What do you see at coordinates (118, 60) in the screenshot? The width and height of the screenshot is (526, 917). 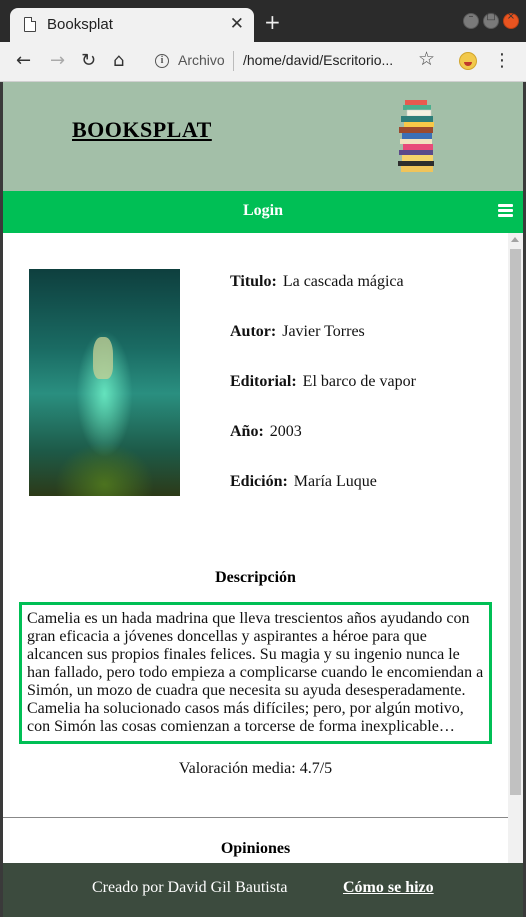 I see `home-icon: ⌂` at bounding box center [118, 60].